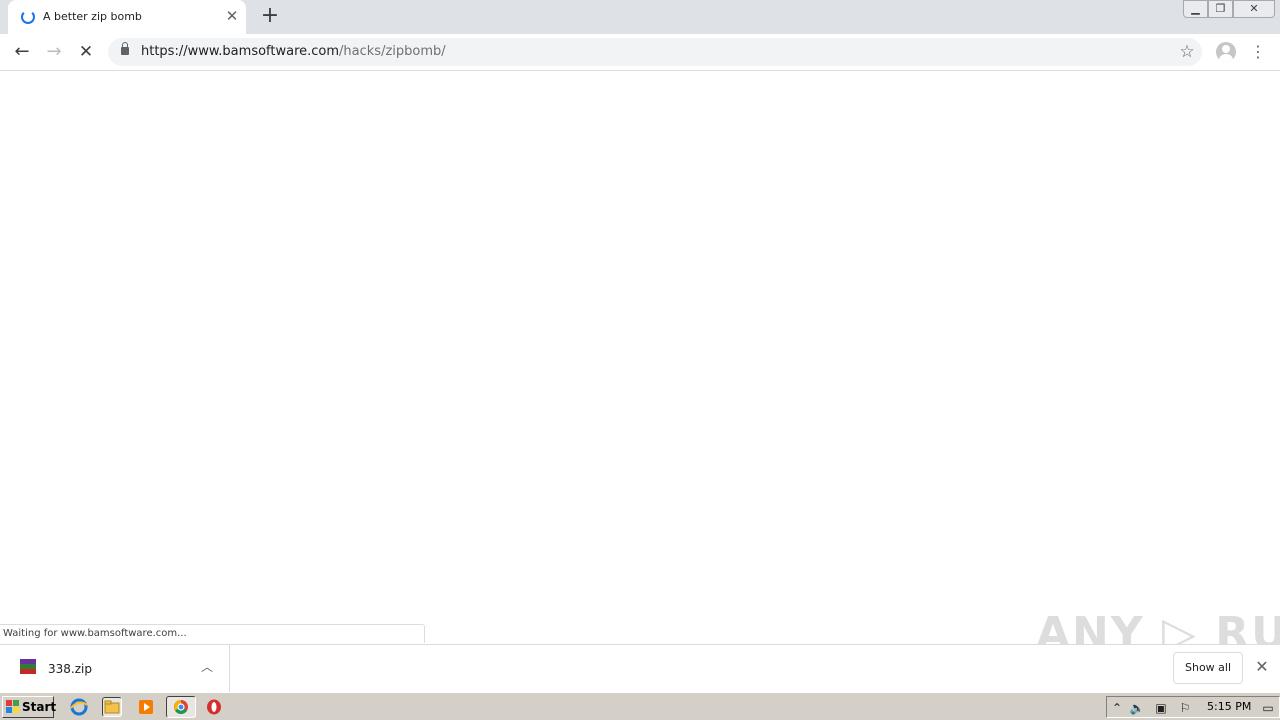  I want to click on show-desktop-icon: ▭, so click(1268, 708).